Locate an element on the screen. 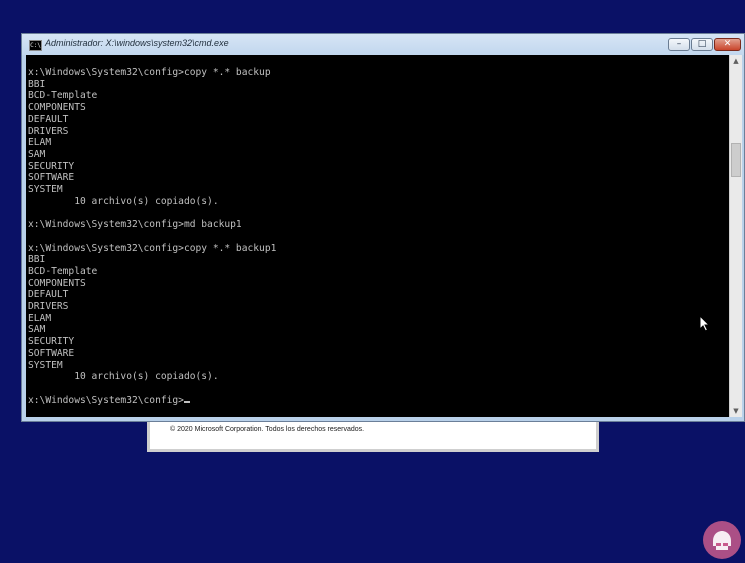 This screenshot has width=745, height=563. cmd-icon: C:\ is located at coordinates (35, 45).